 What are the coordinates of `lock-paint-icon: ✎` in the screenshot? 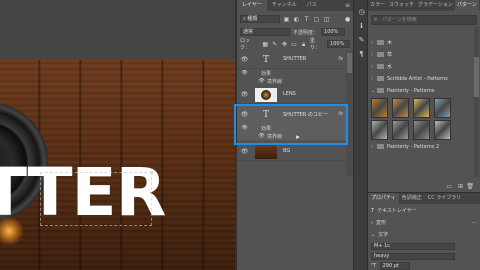 It's located at (274, 44).